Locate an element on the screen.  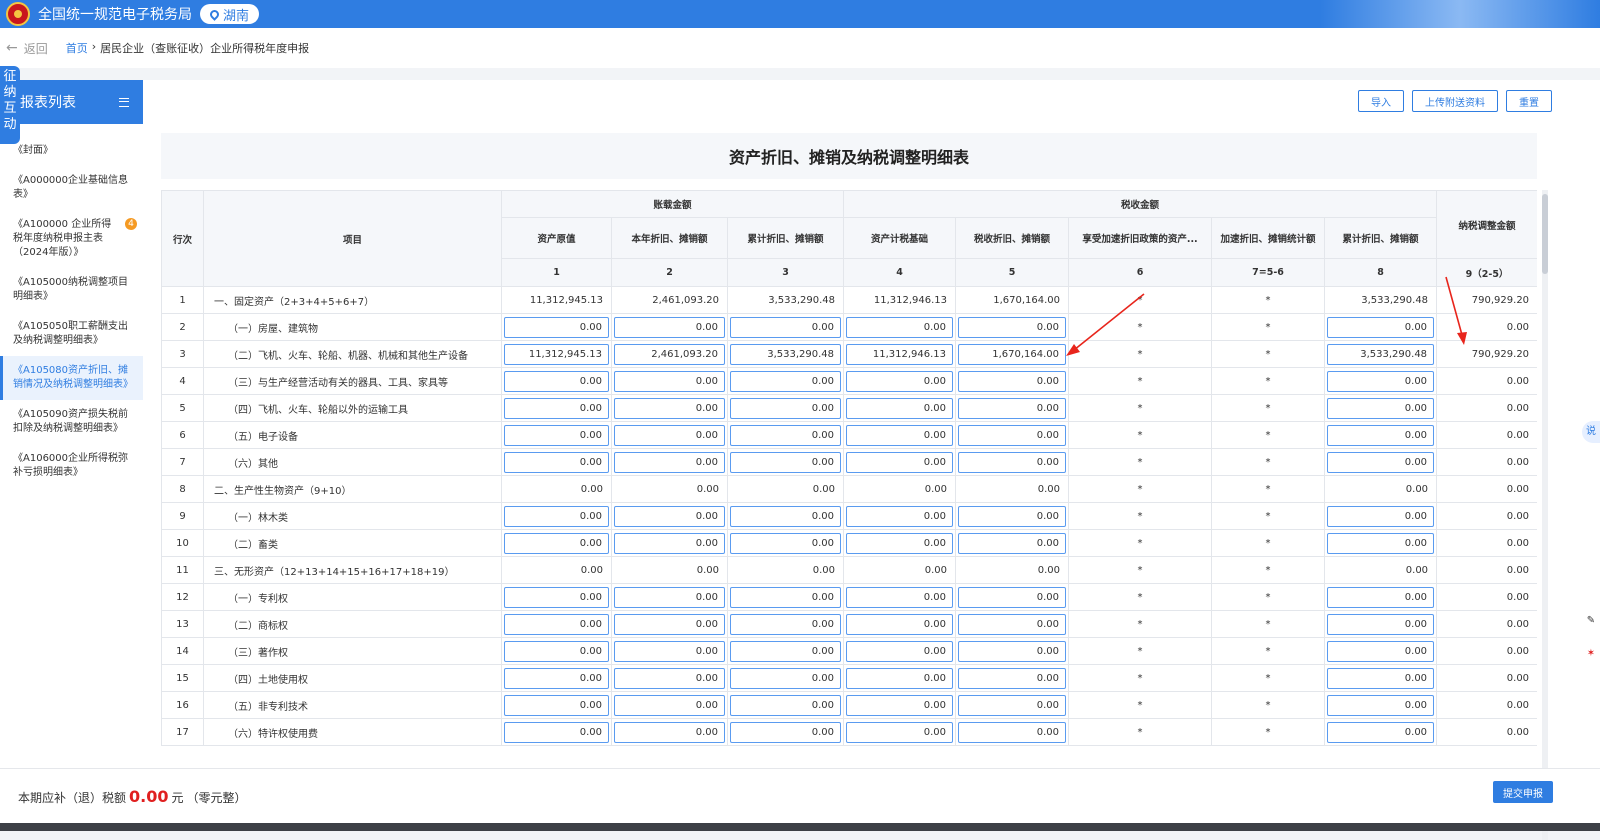
breadcrumb-home: 首页 is located at coordinates (77, 48).